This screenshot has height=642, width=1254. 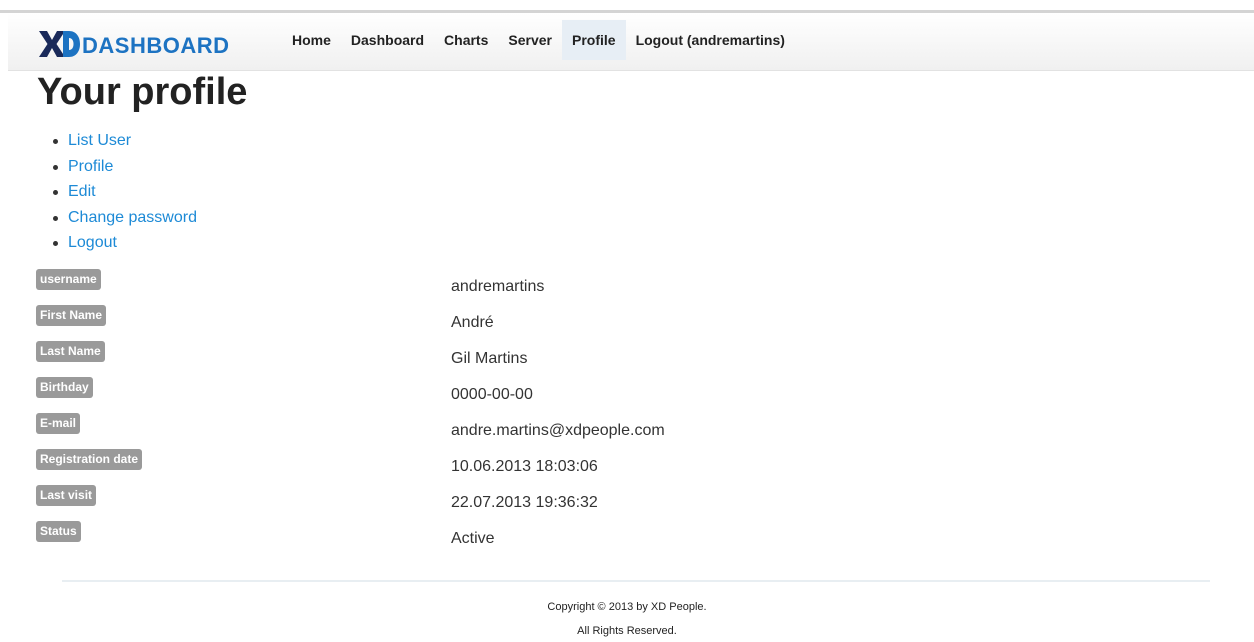 I want to click on copyright-text: Copyright © 2013 by XD People., so click(x=627, y=607).